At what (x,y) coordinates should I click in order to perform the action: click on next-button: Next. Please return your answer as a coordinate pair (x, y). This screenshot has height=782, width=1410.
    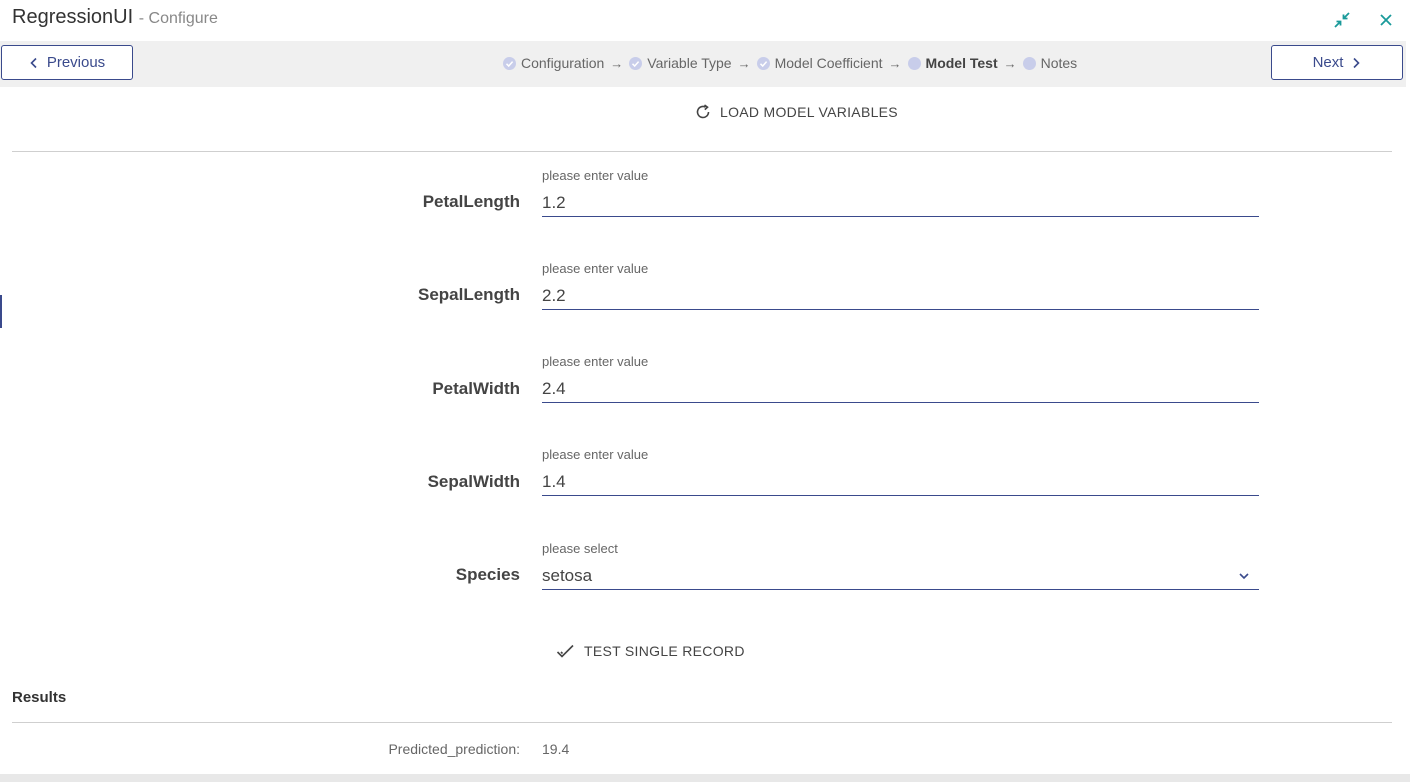
    Looking at the image, I should click on (1337, 62).